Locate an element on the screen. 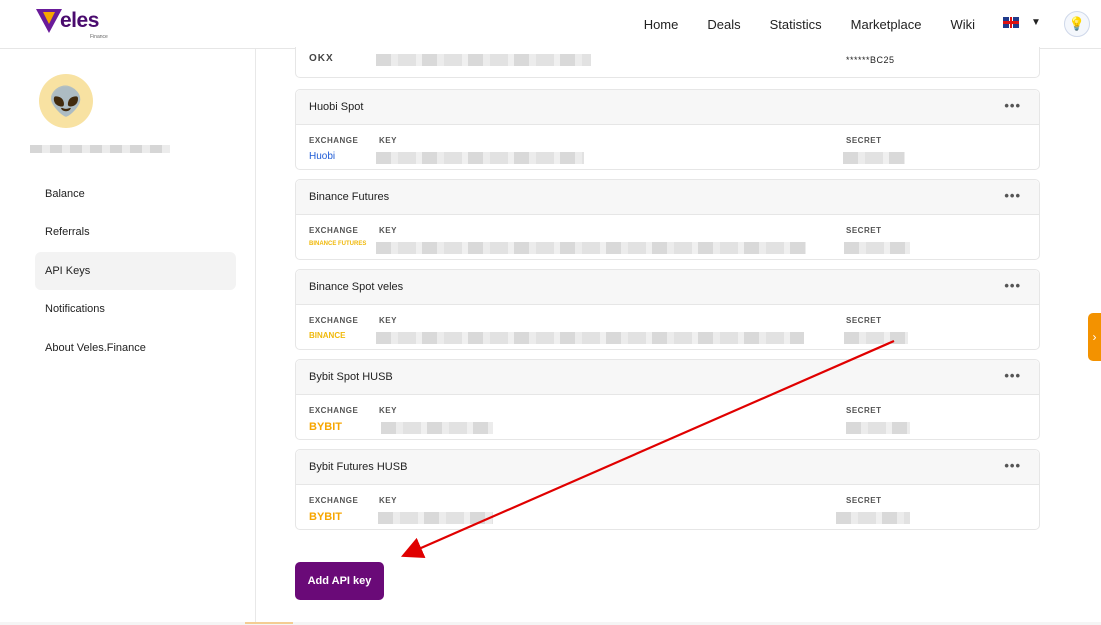 This screenshot has width=1101, height=625. bybit-logo: BYBIT is located at coordinates (325, 427).